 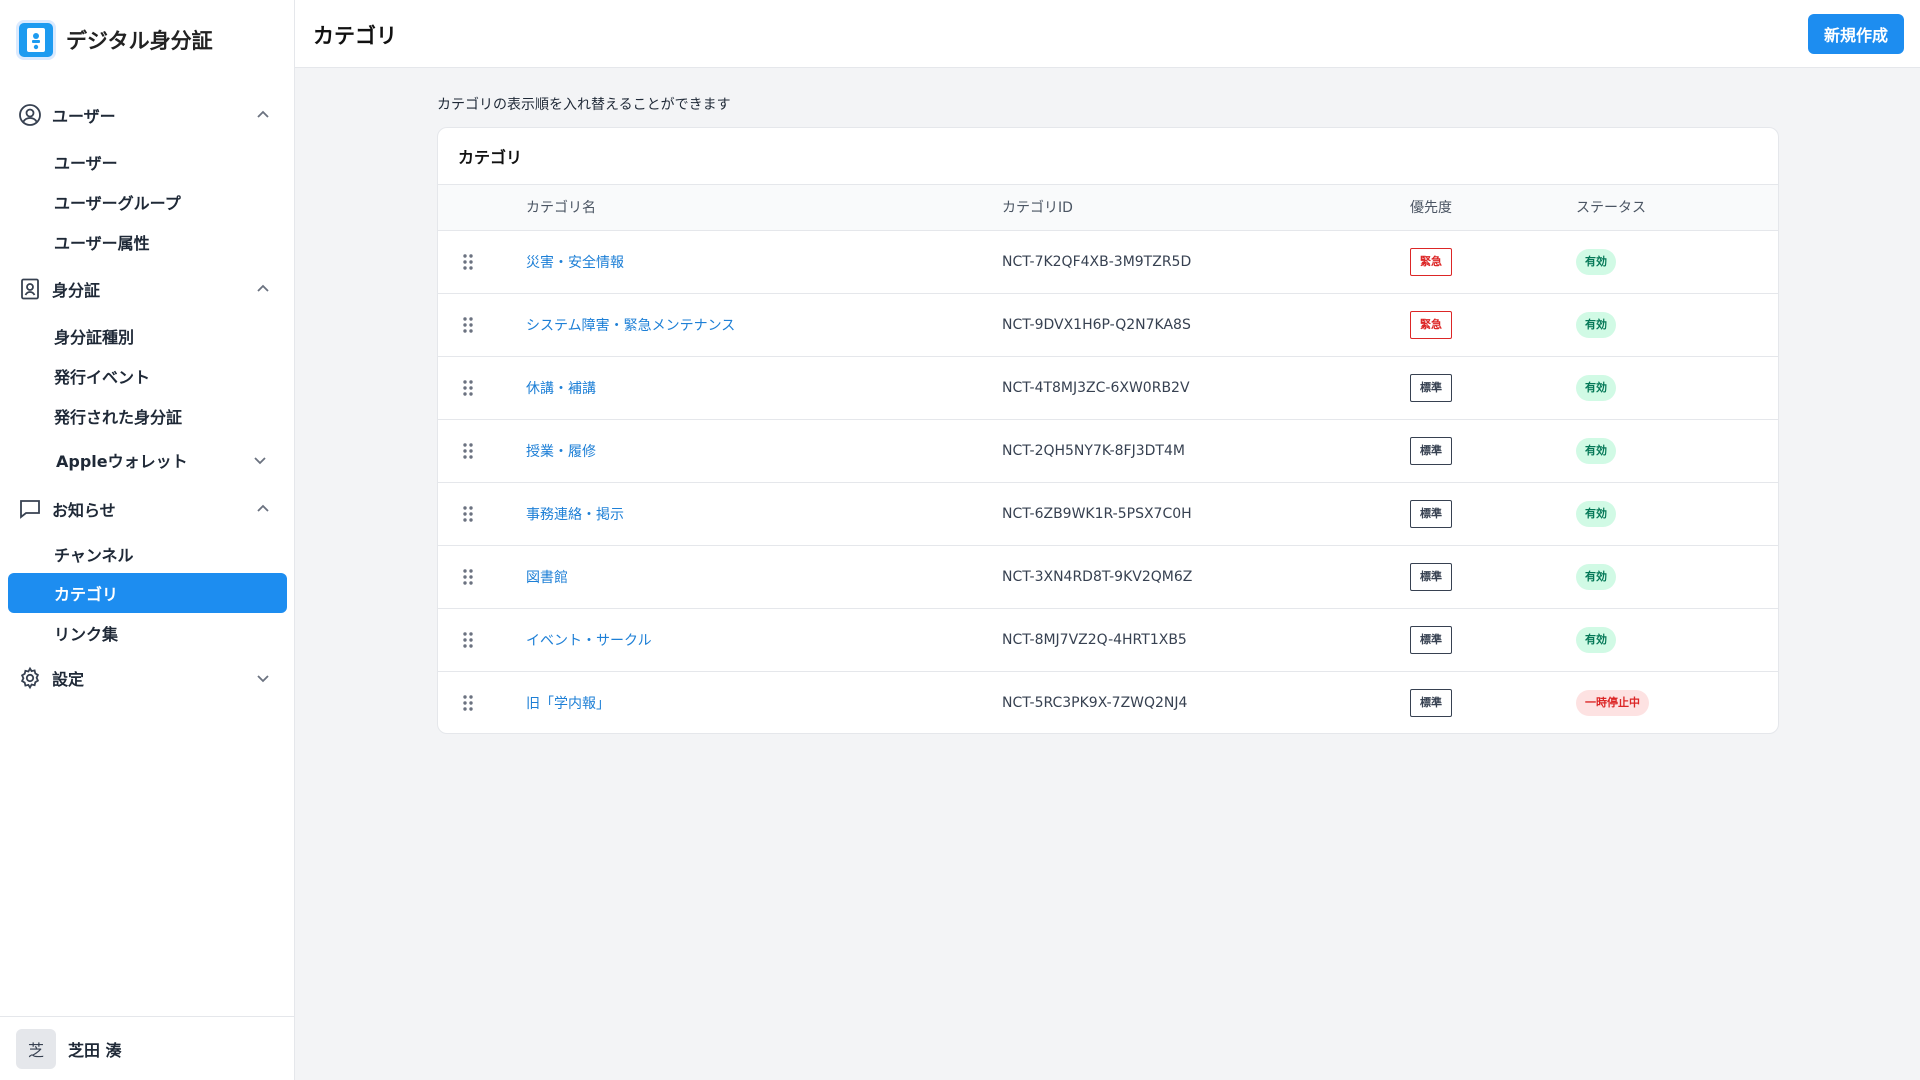 I want to click on nav-group-id-label: 身分証, so click(x=76, y=290).